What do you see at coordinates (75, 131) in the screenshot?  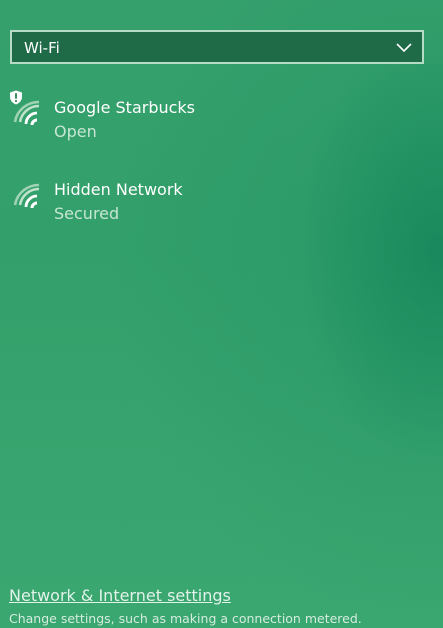 I see `network-status: Open` at bounding box center [75, 131].